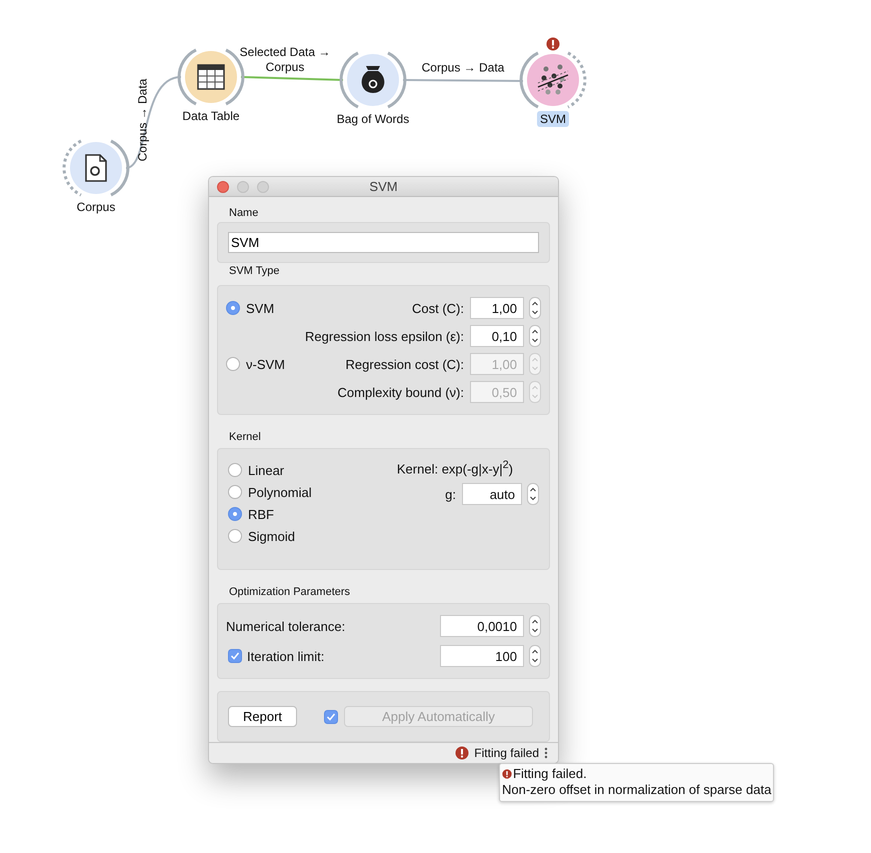 This screenshot has width=871, height=853. Describe the element at coordinates (286, 626) in the screenshot. I see `param-label: Numerical tolerance:` at that location.